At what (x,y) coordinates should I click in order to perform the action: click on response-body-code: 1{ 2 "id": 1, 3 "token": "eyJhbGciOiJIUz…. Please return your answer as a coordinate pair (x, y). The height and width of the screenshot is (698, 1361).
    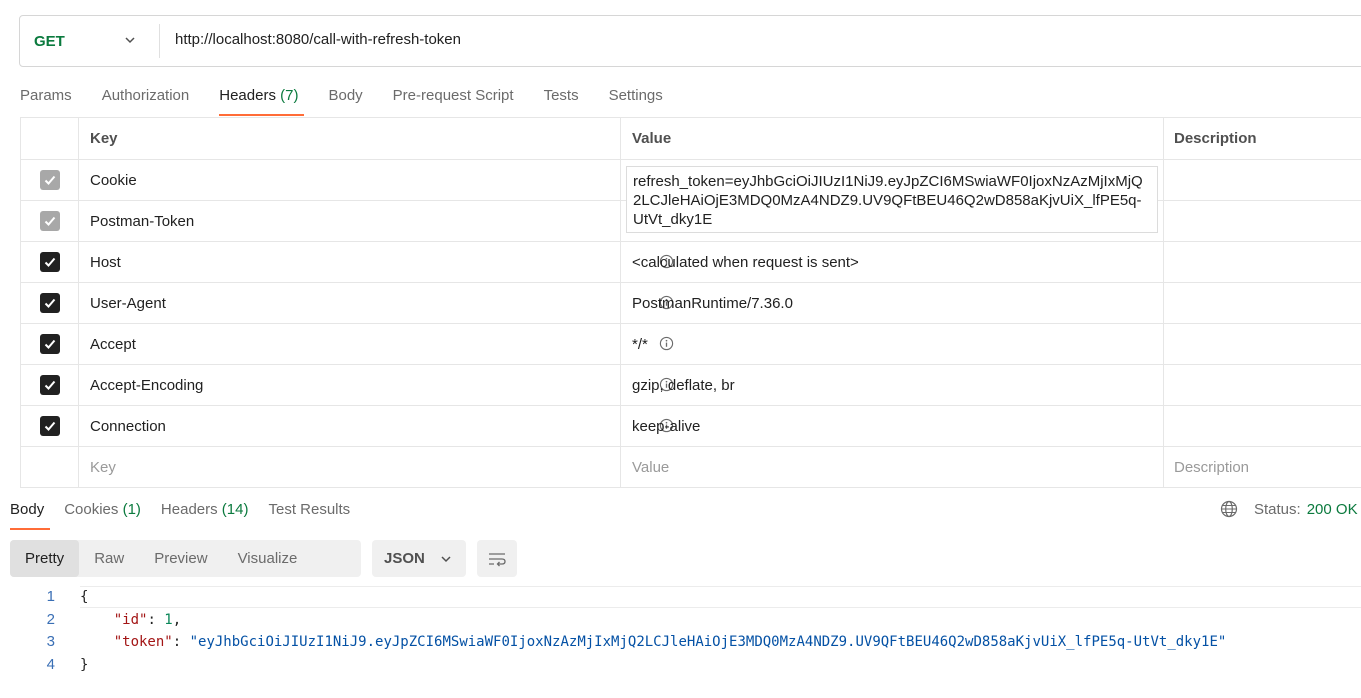
    Looking at the image, I should click on (680, 631).